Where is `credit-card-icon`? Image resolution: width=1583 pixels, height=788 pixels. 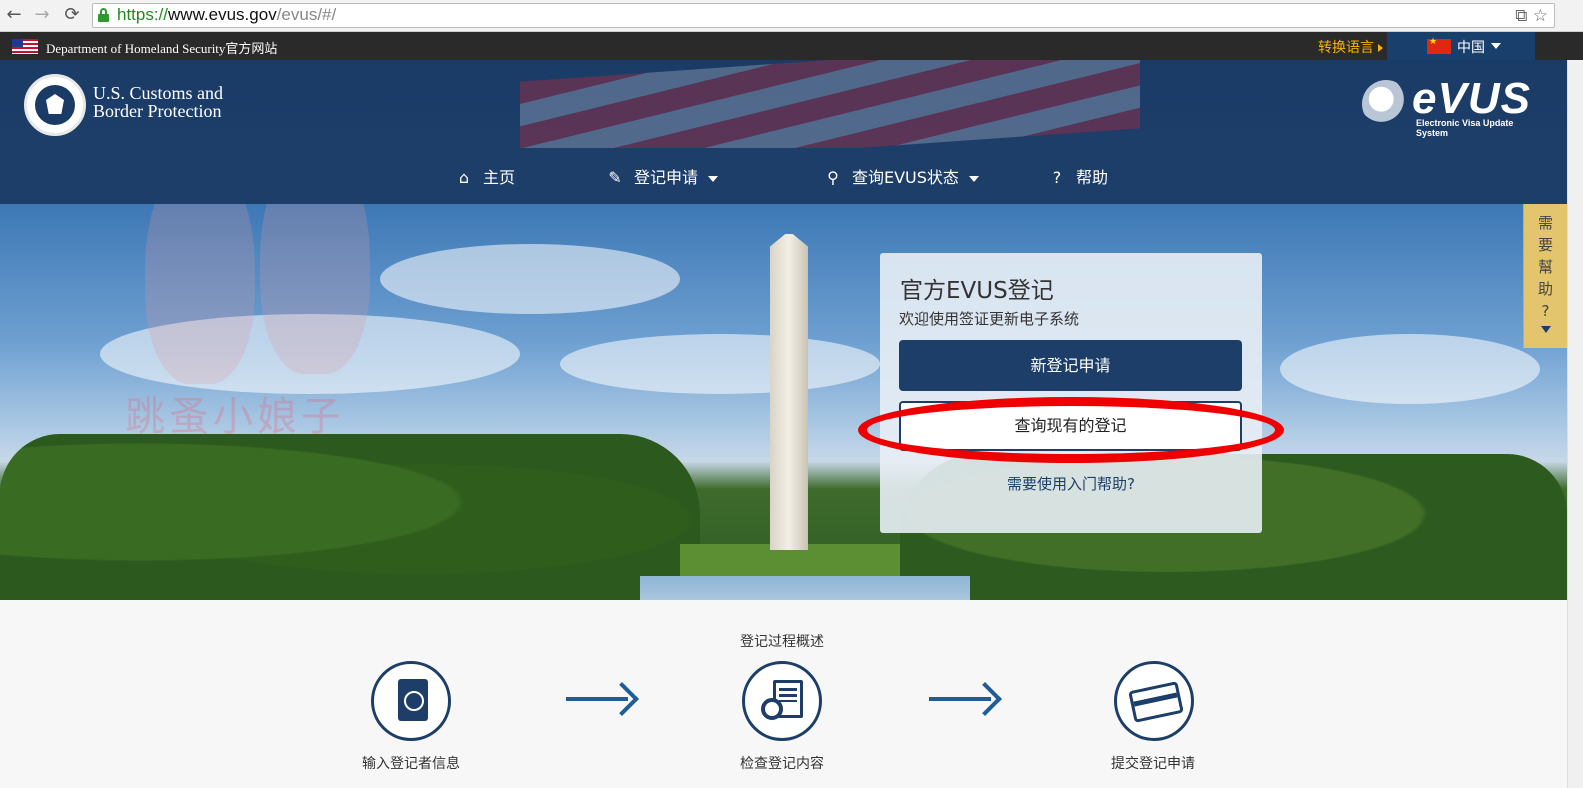
credit-card-icon is located at coordinates (1156, 702).